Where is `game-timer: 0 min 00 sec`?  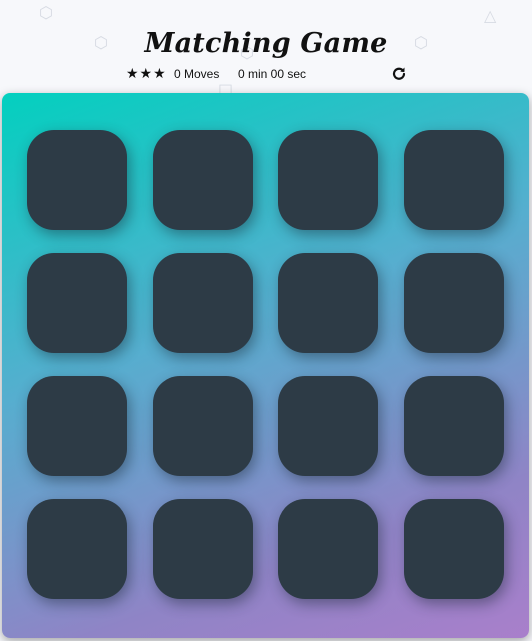
game-timer: 0 min 00 sec is located at coordinates (272, 74).